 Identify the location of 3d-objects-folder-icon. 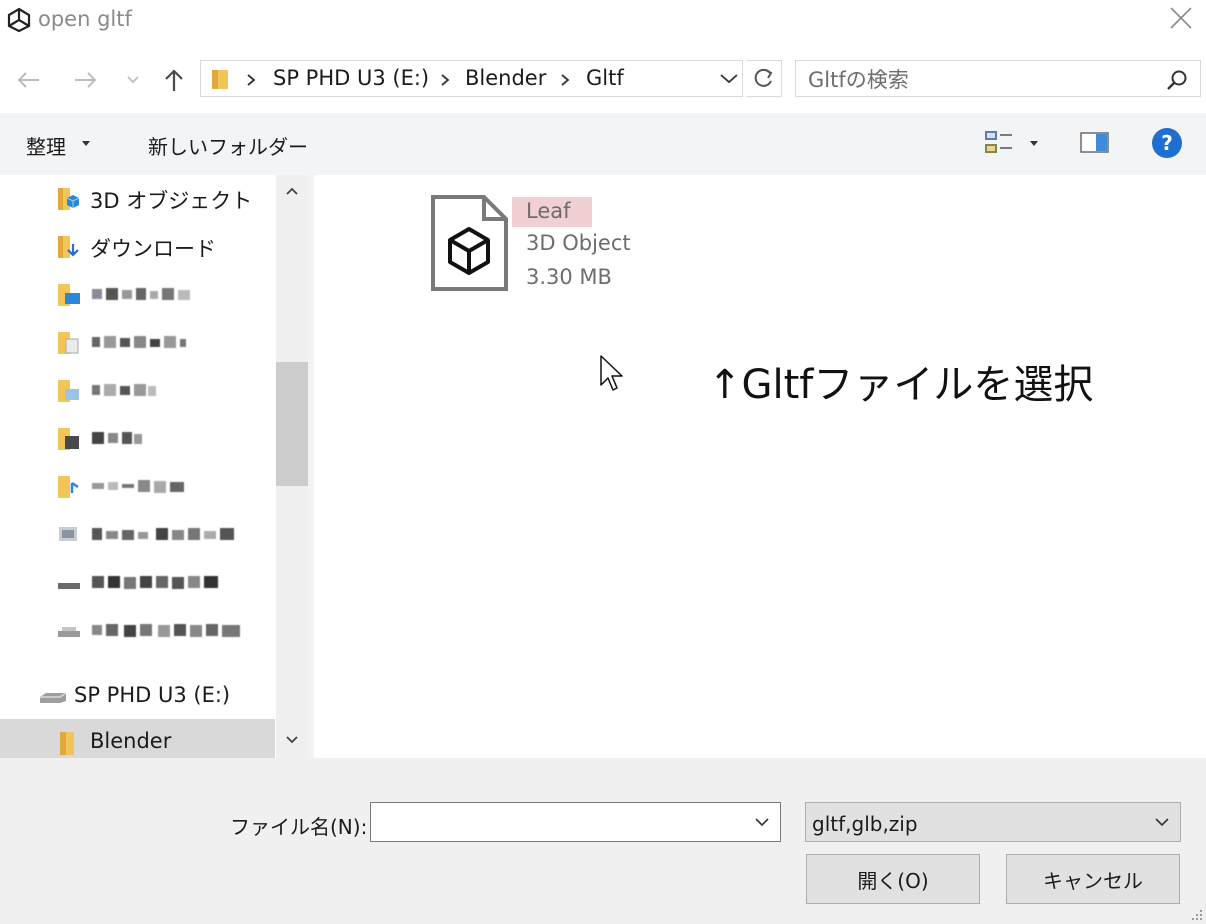
(69, 199).